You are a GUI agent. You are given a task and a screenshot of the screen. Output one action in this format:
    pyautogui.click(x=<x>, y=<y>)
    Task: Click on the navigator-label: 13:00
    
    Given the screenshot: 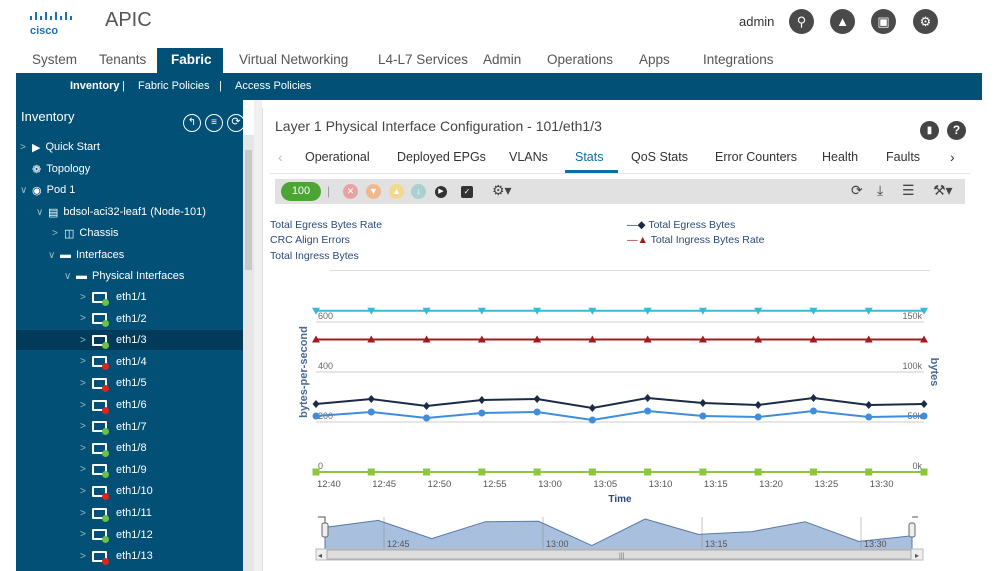 What is the action you would take?
    pyautogui.click(x=557, y=544)
    